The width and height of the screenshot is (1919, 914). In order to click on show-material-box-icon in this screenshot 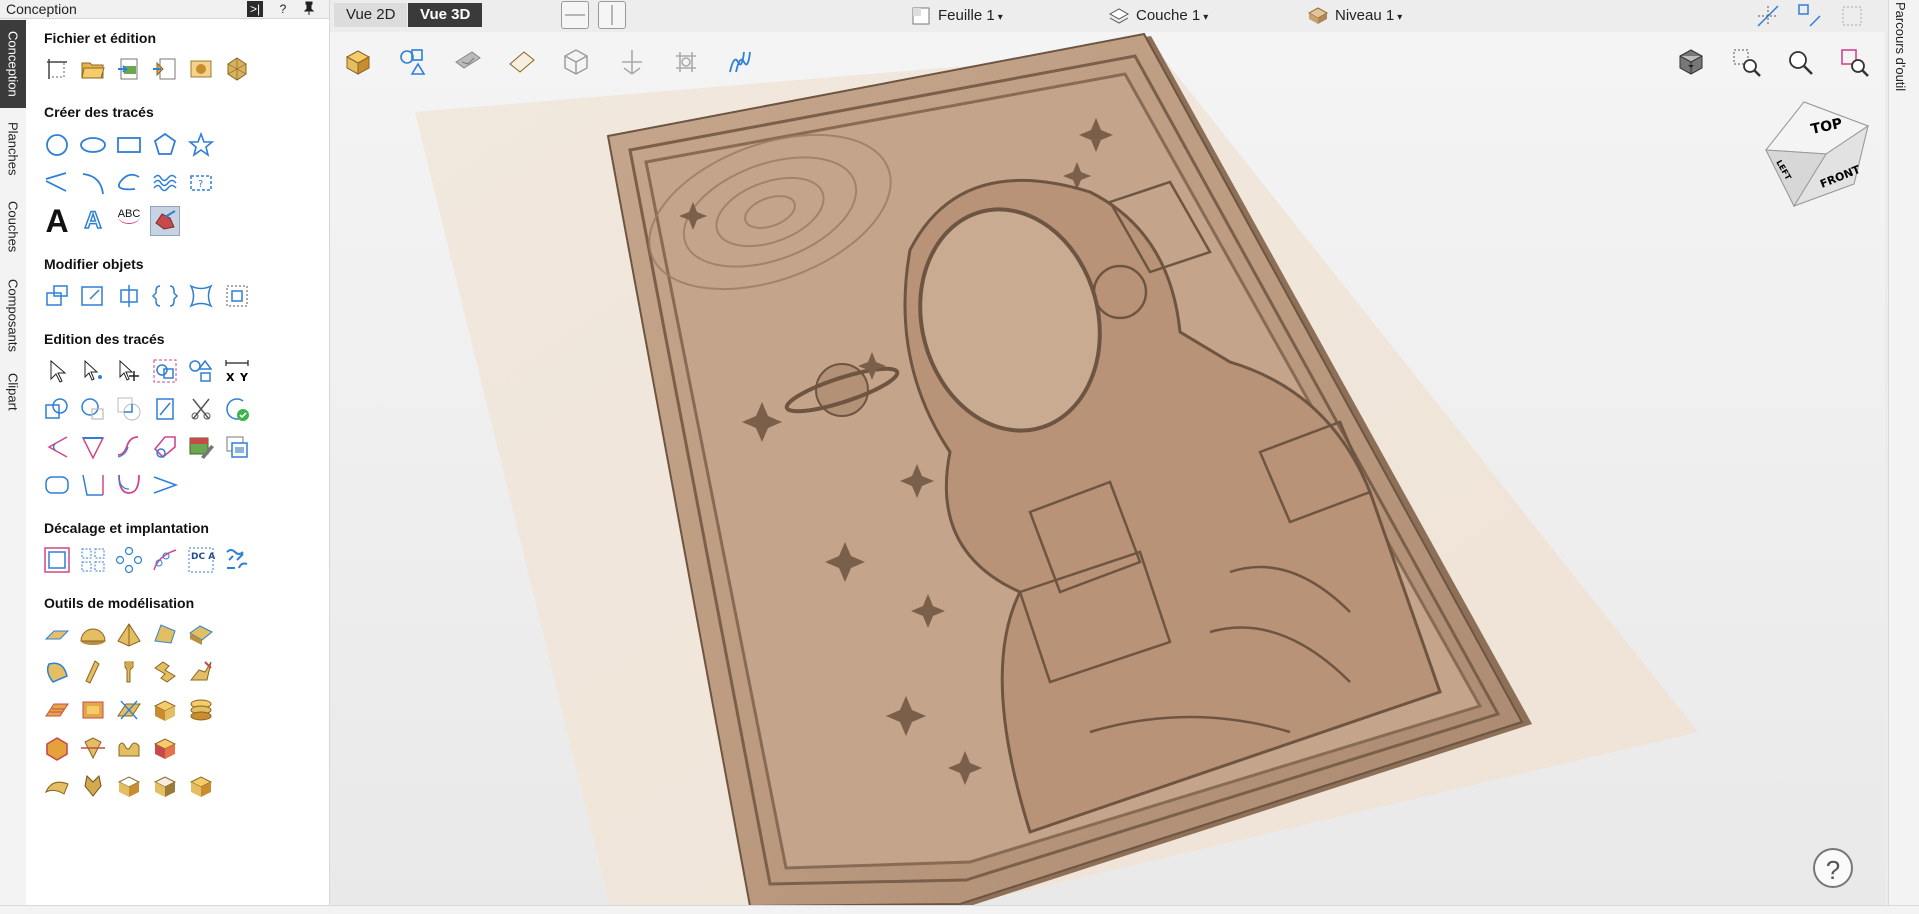, I will do `click(576, 62)`.